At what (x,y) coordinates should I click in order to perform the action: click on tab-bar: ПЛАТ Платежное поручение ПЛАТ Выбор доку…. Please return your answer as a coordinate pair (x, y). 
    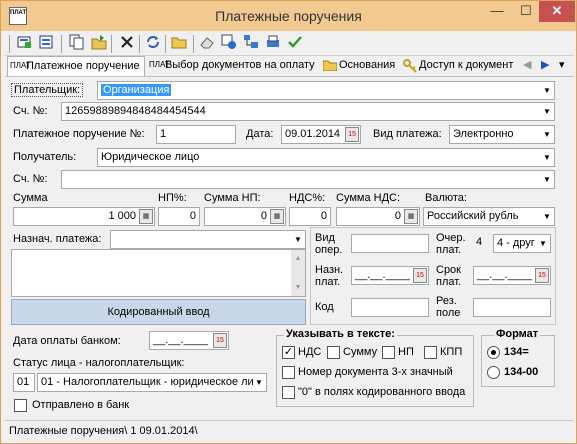
    Looking at the image, I should click on (289, 66).